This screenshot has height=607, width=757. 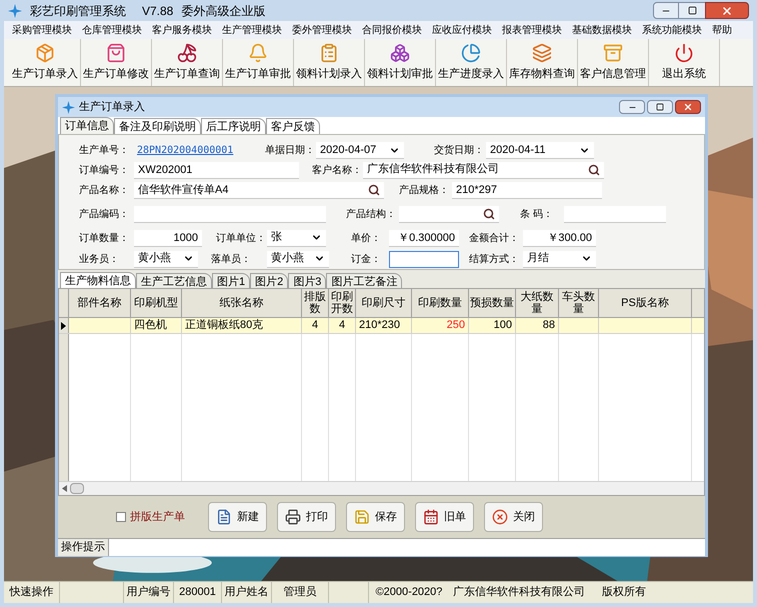 I want to click on status-text: 快速操作, so click(x=32, y=592).